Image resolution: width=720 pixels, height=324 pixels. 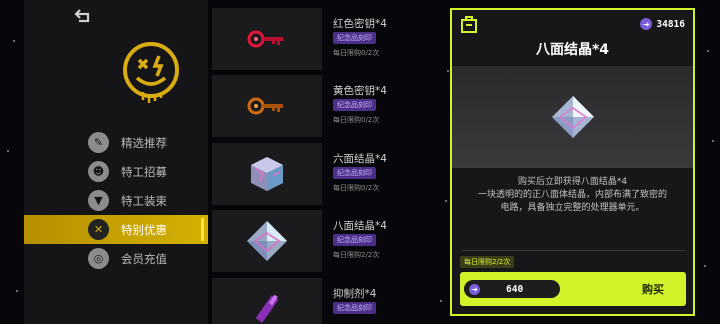 What do you see at coordinates (573, 250) in the screenshot?
I see `divider` at bounding box center [573, 250].